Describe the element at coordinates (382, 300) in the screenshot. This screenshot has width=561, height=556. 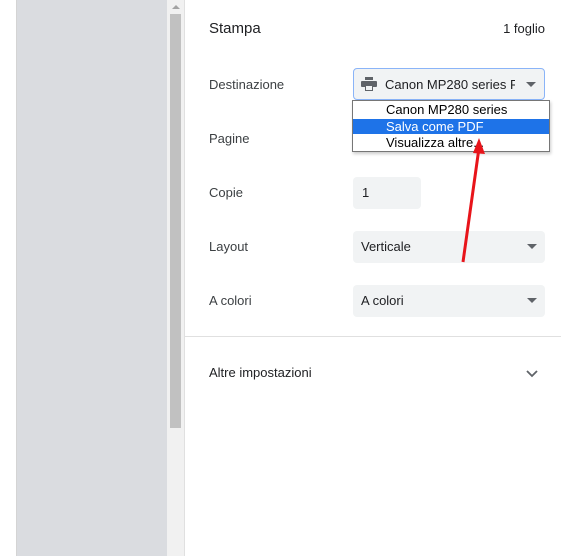
I see `color-value: A colori` at that location.